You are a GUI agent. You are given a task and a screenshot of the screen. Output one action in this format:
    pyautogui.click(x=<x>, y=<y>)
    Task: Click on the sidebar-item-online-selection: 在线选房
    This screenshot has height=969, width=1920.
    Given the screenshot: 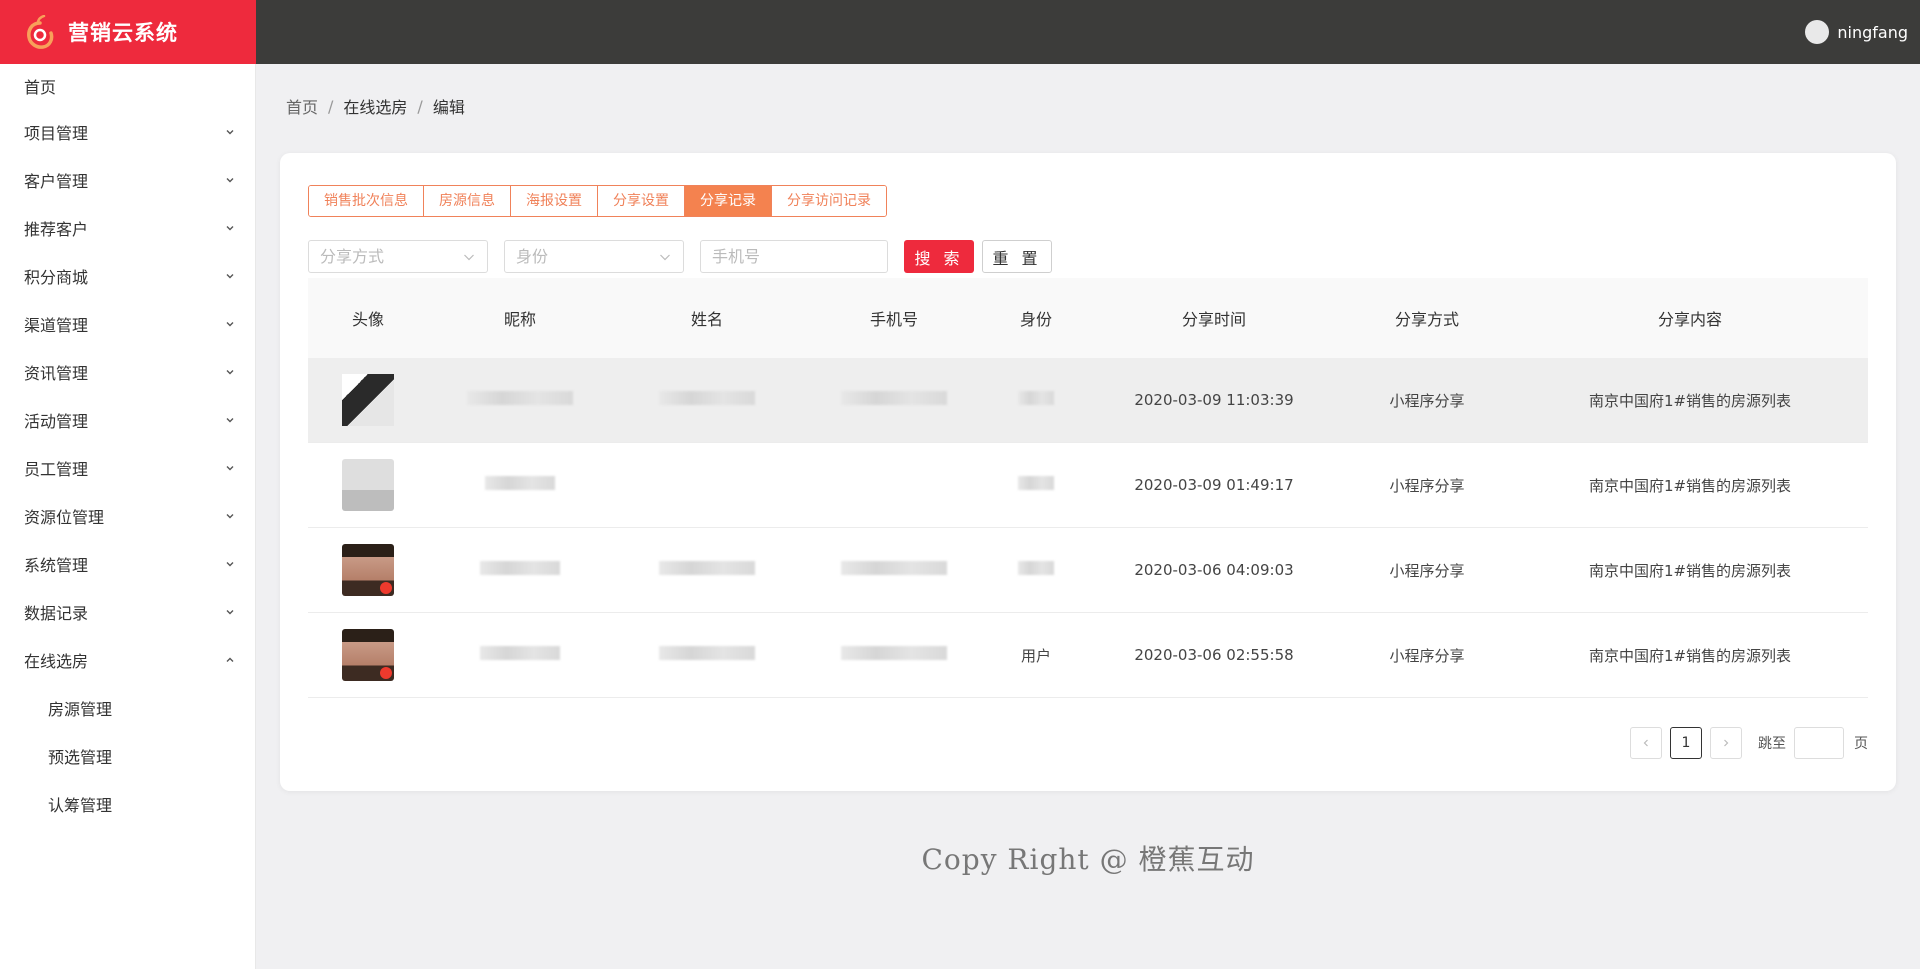 What is the action you would take?
    pyautogui.click(x=127, y=660)
    